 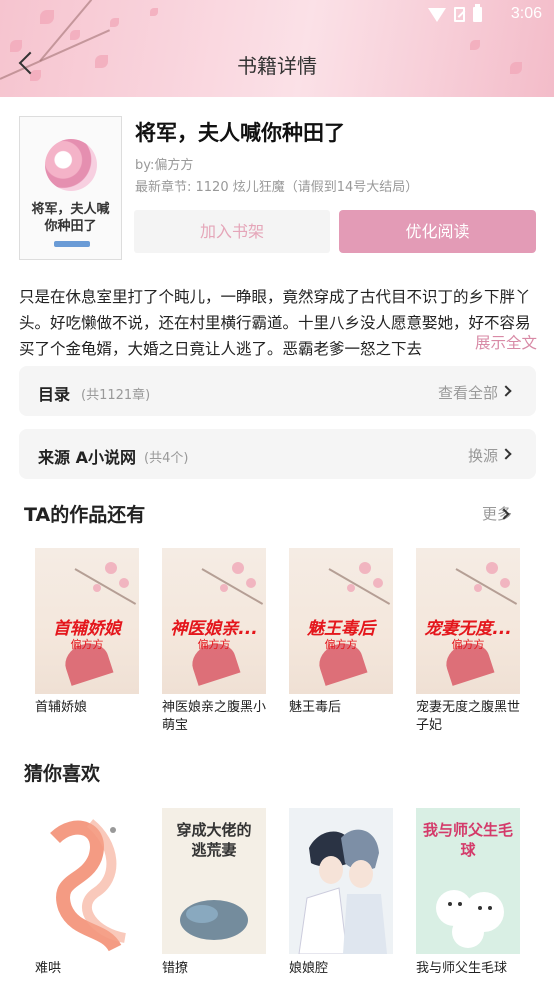 I want to click on add-to-shelf-button: 加入书架, so click(x=232, y=231).